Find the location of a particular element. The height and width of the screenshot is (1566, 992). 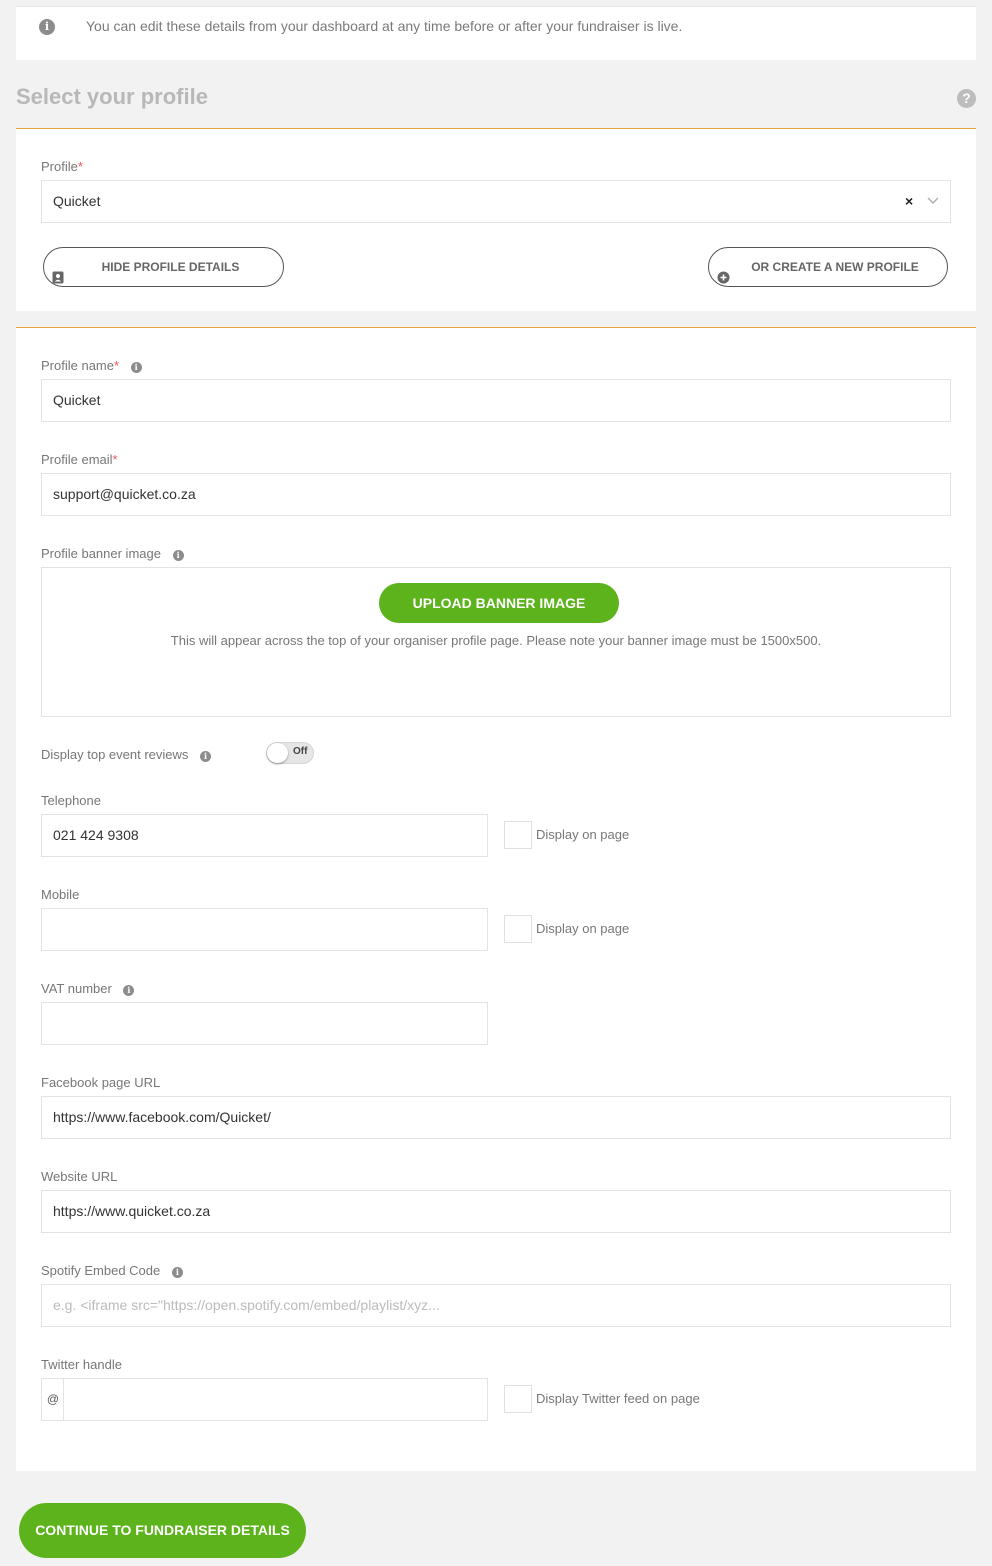

clear-icon: × is located at coordinates (909, 201).